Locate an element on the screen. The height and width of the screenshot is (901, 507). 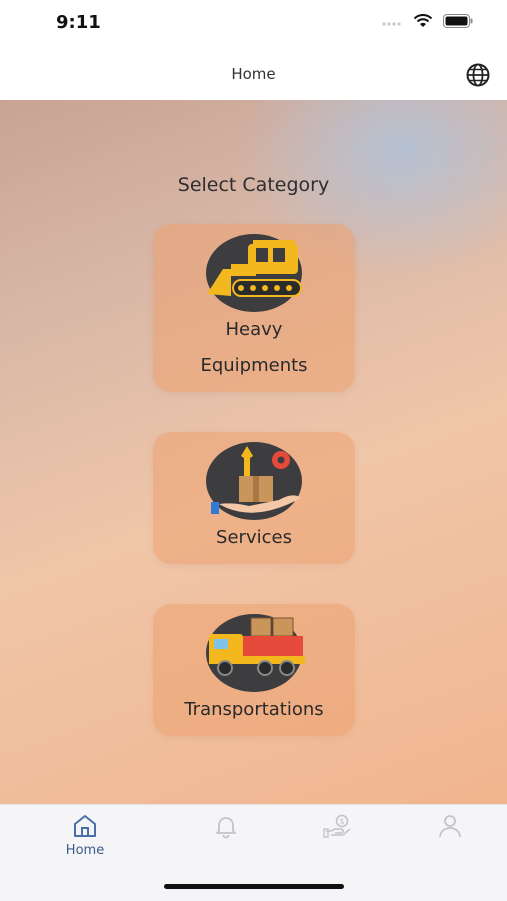
truck-icon is located at coordinates (257, 646).